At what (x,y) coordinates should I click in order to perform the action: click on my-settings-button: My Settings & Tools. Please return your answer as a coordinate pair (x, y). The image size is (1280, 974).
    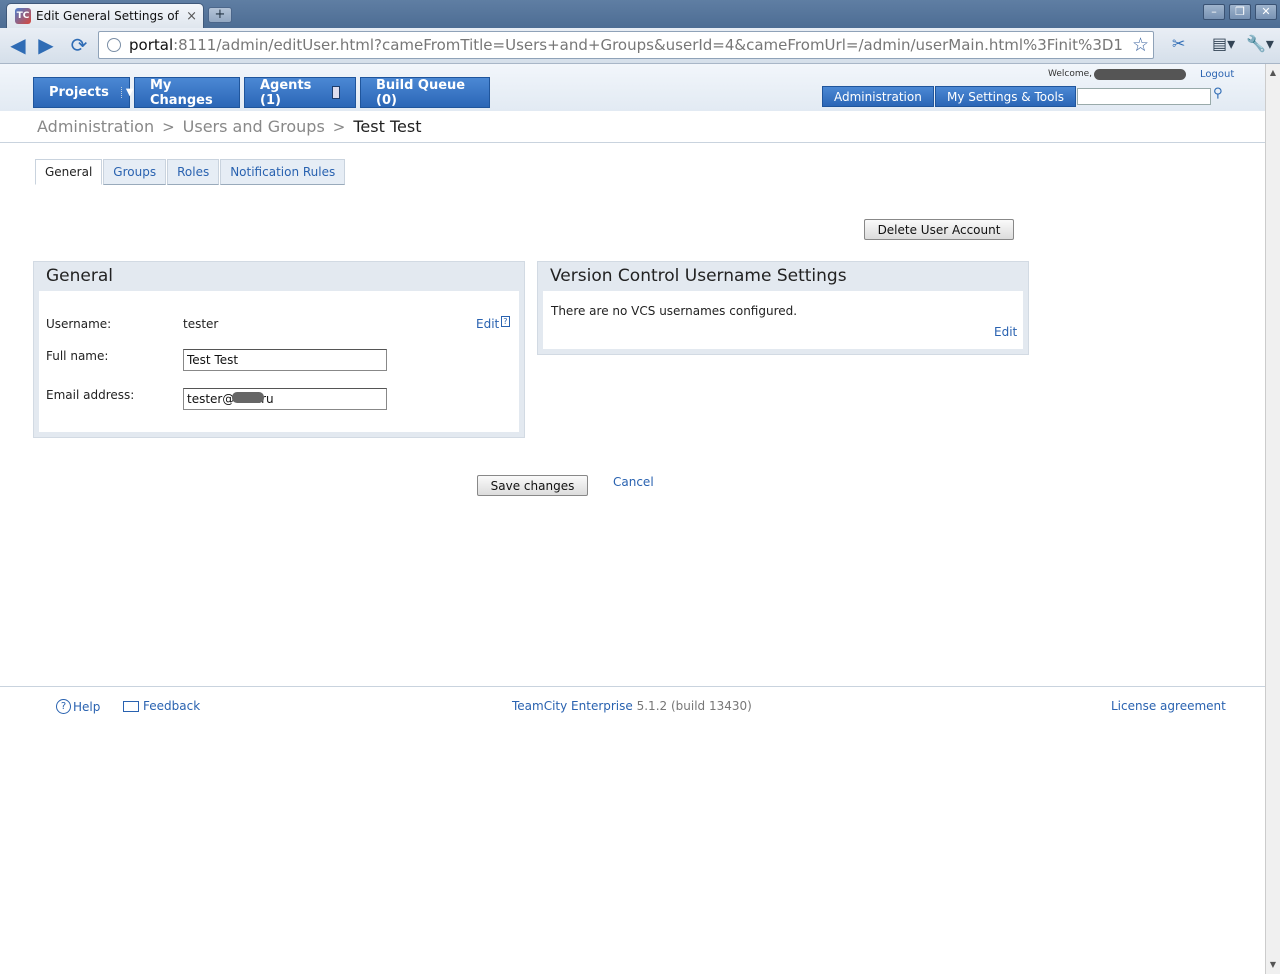
    Looking at the image, I should click on (1006, 96).